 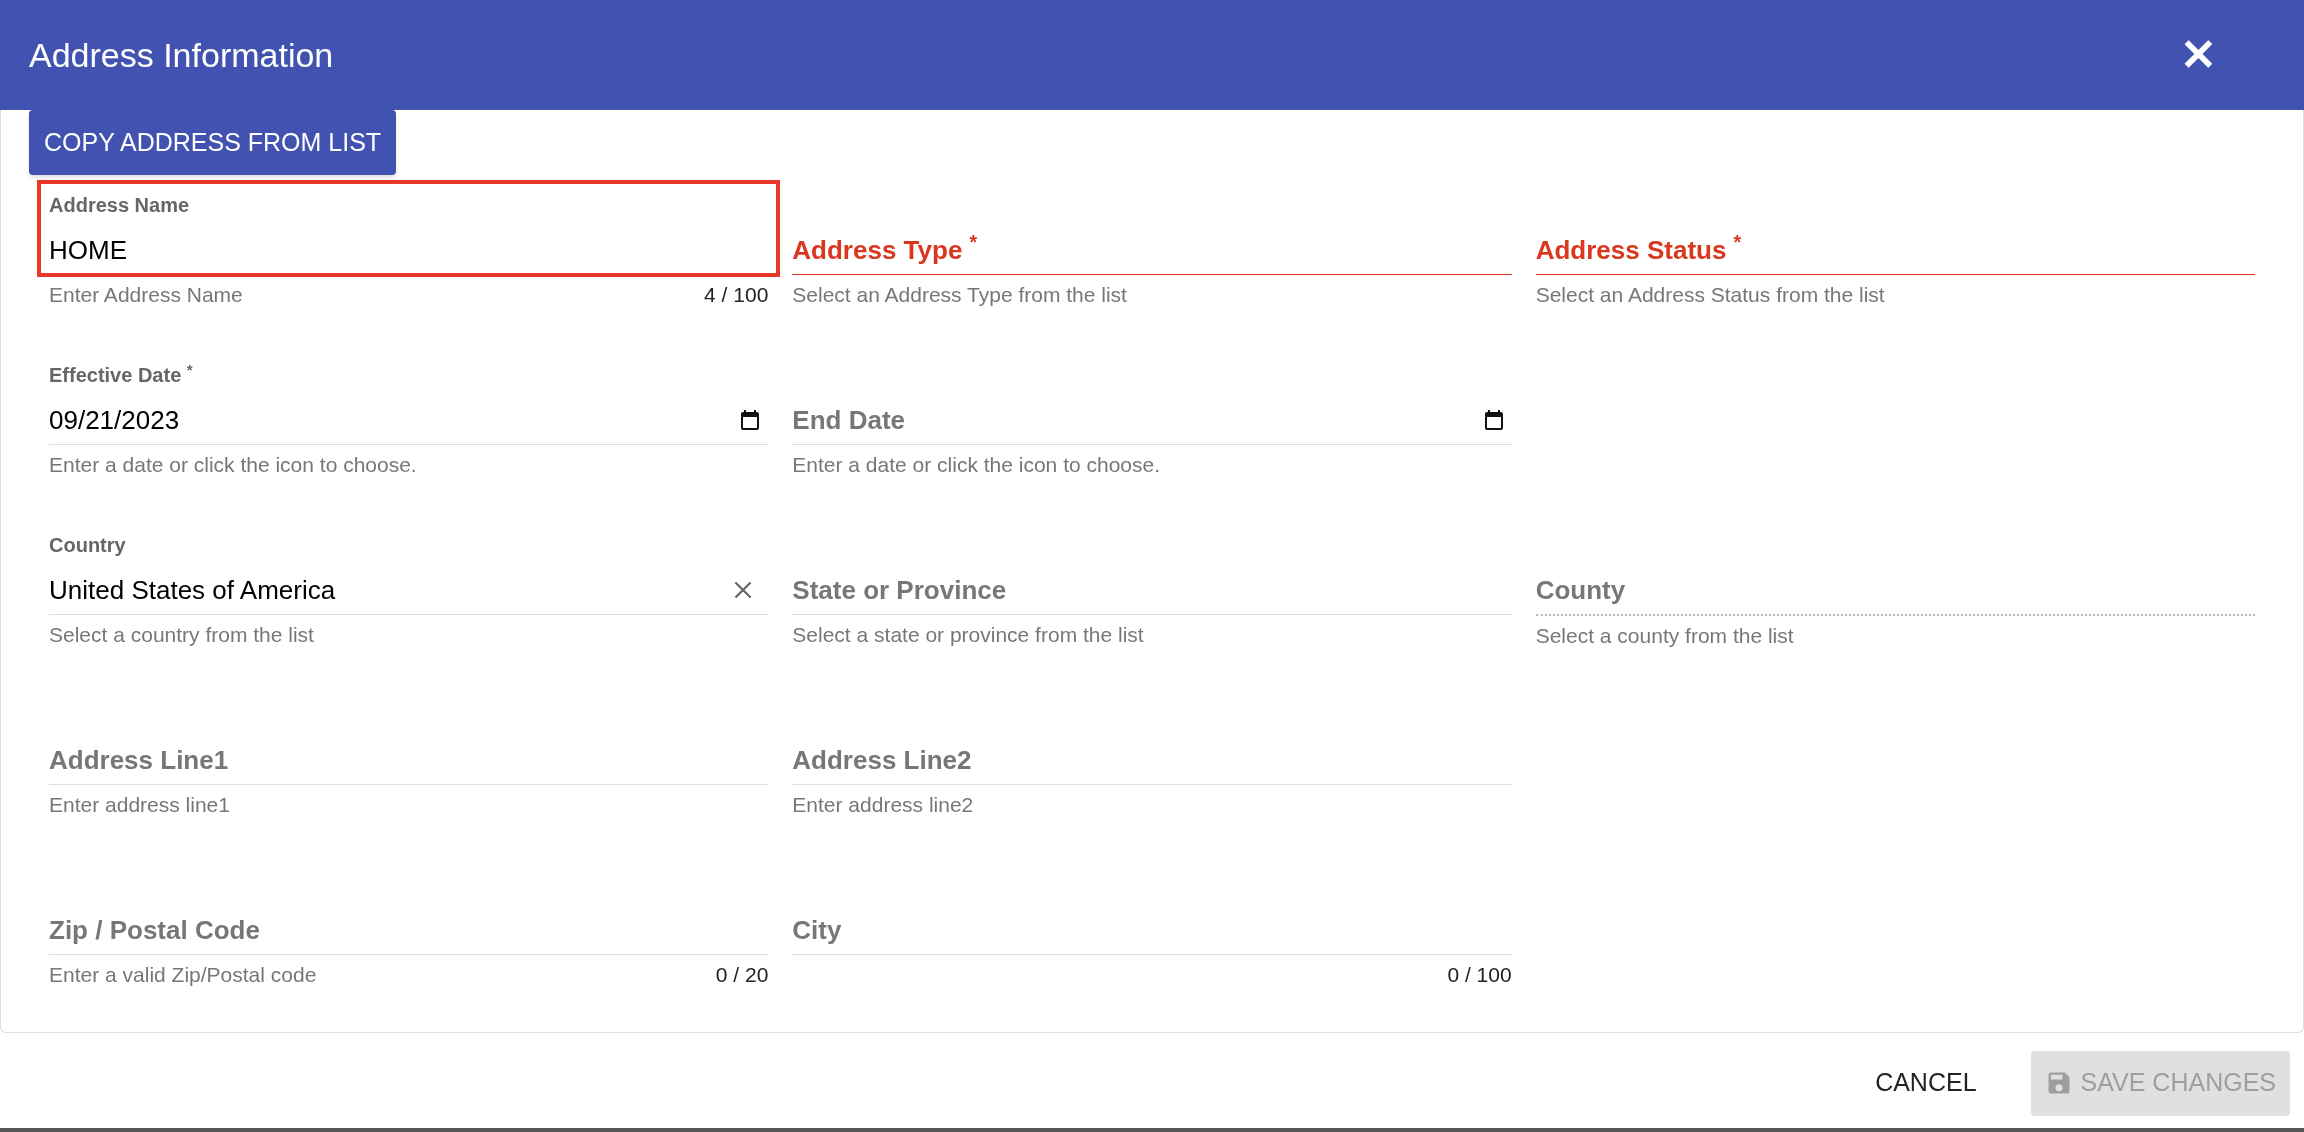 What do you see at coordinates (181, 635) in the screenshot?
I see `helper-text: Select a country from the list` at bounding box center [181, 635].